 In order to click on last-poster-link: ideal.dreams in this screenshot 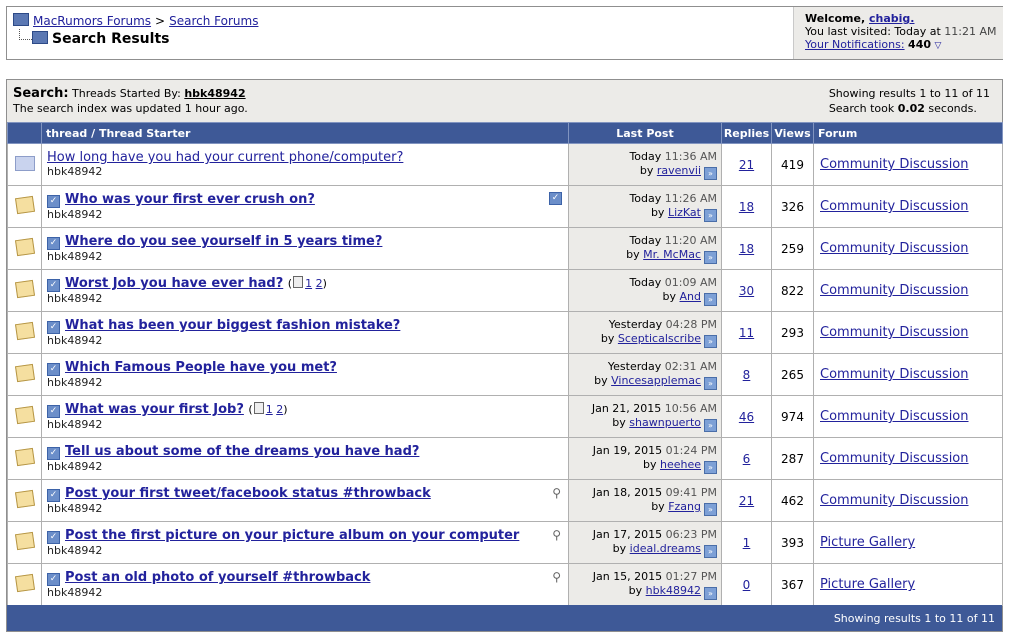, I will do `click(665, 548)`.